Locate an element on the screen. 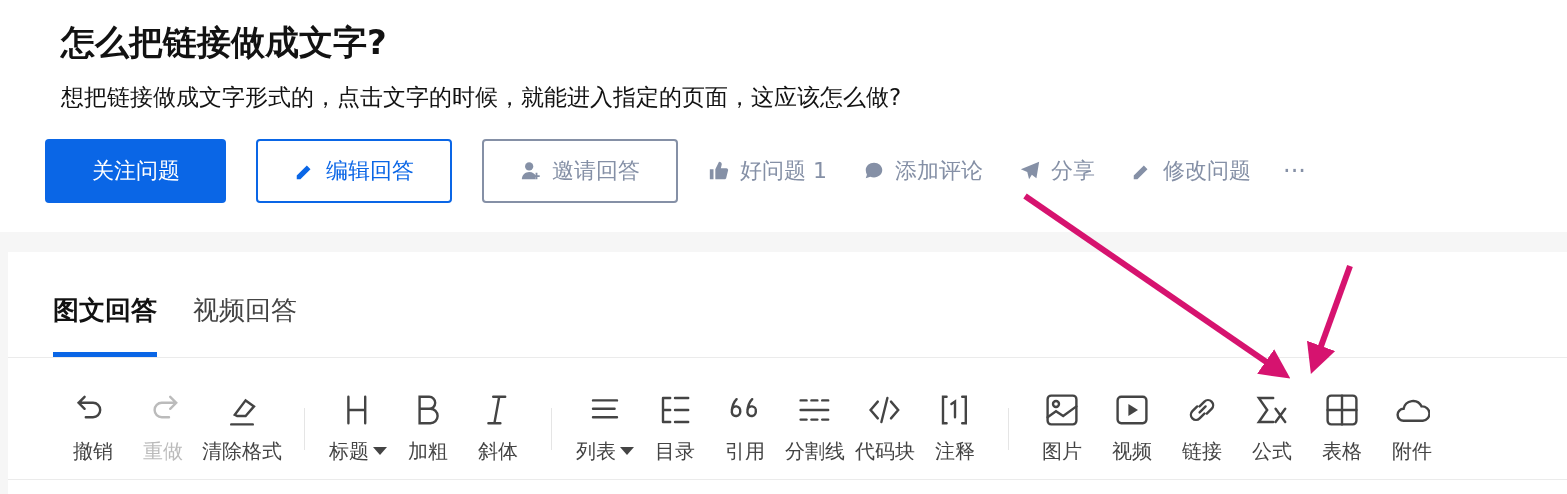 Image resolution: width=1567 pixels, height=494 pixels. question-title: 怎么把链接做成文字? is located at coordinates (224, 42).